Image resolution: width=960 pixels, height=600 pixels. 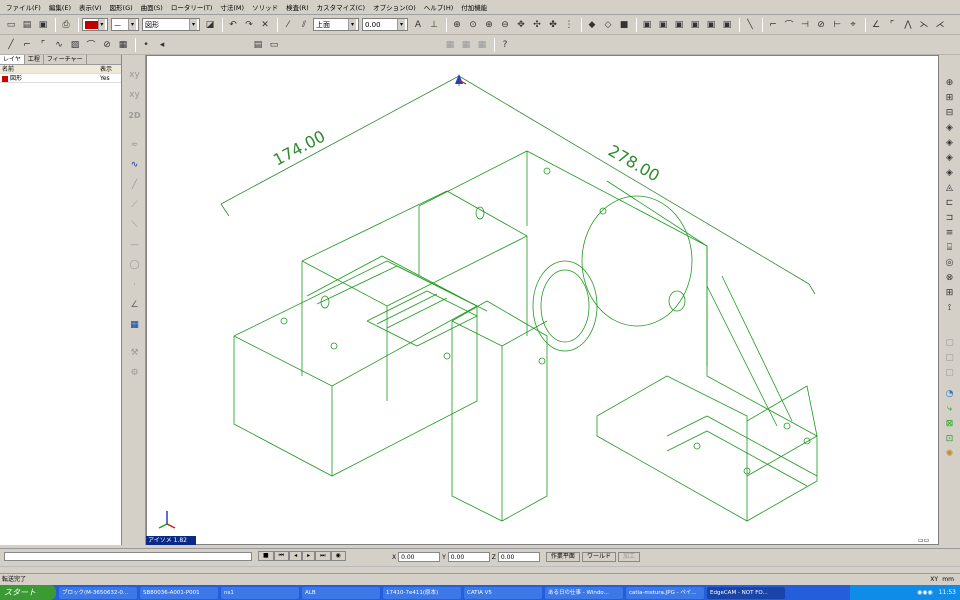 What do you see at coordinates (925, 592) in the screenshot?
I see `tray-icons: ◉◉◉` at bounding box center [925, 592].